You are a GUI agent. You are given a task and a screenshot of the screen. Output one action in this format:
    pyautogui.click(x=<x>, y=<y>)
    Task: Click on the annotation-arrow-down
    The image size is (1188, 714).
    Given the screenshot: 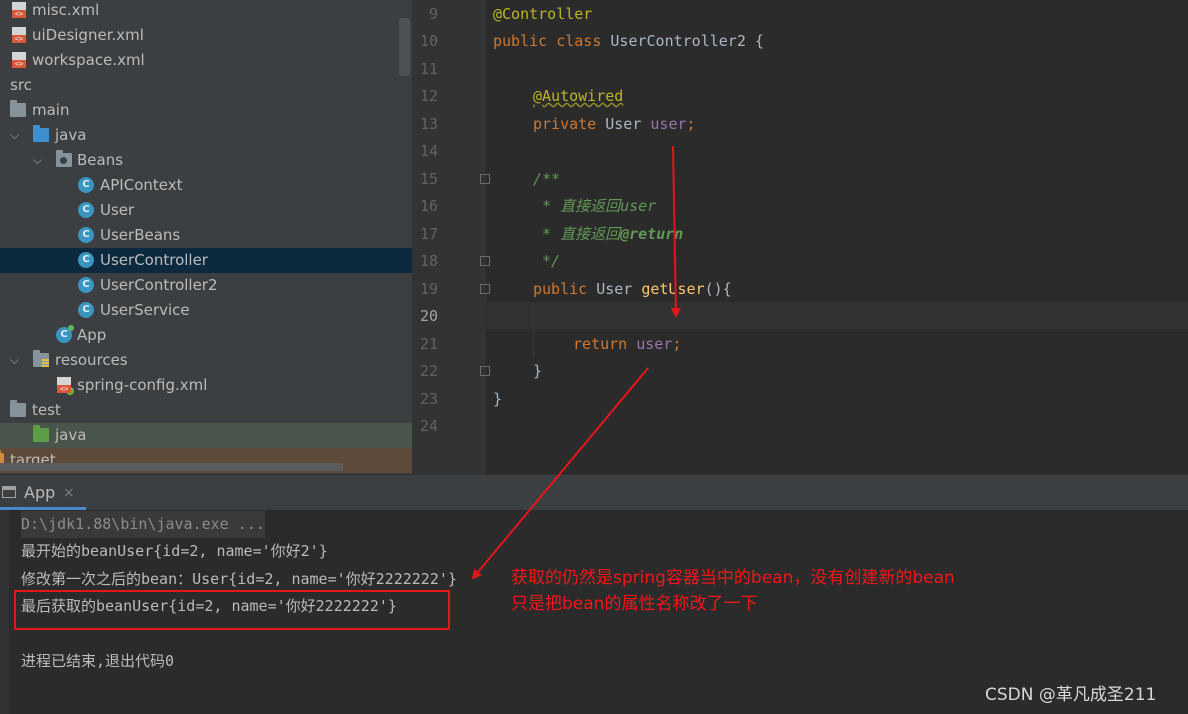 What is the action you would take?
    pyautogui.click(x=675, y=231)
    